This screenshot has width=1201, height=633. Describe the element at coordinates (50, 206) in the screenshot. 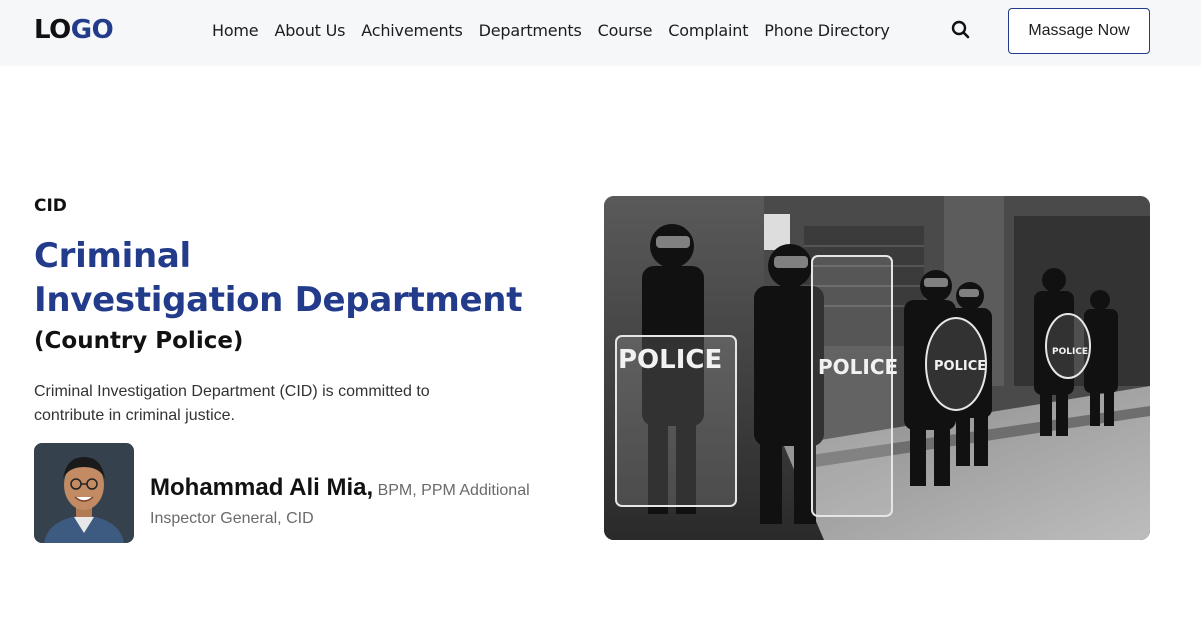

I see `eyebrow-label: CID` at that location.